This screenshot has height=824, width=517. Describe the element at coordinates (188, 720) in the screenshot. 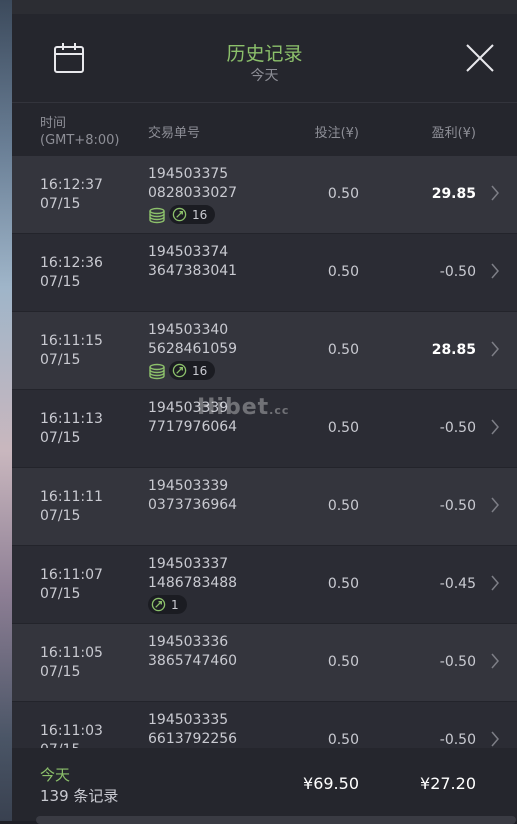

I see `row-order-id-line1: 194503335` at that location.